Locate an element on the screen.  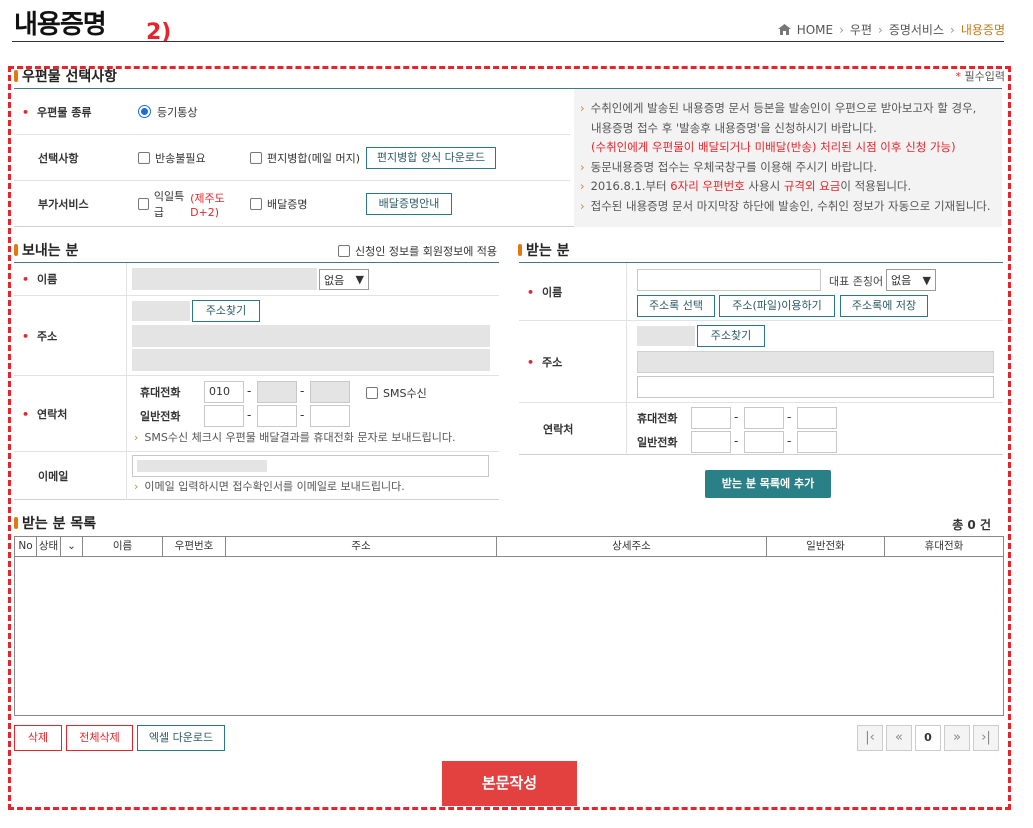
apply-member-checkbox: 신청인 정보를 회원정보에 적용 is located at coordinates (417, 251).